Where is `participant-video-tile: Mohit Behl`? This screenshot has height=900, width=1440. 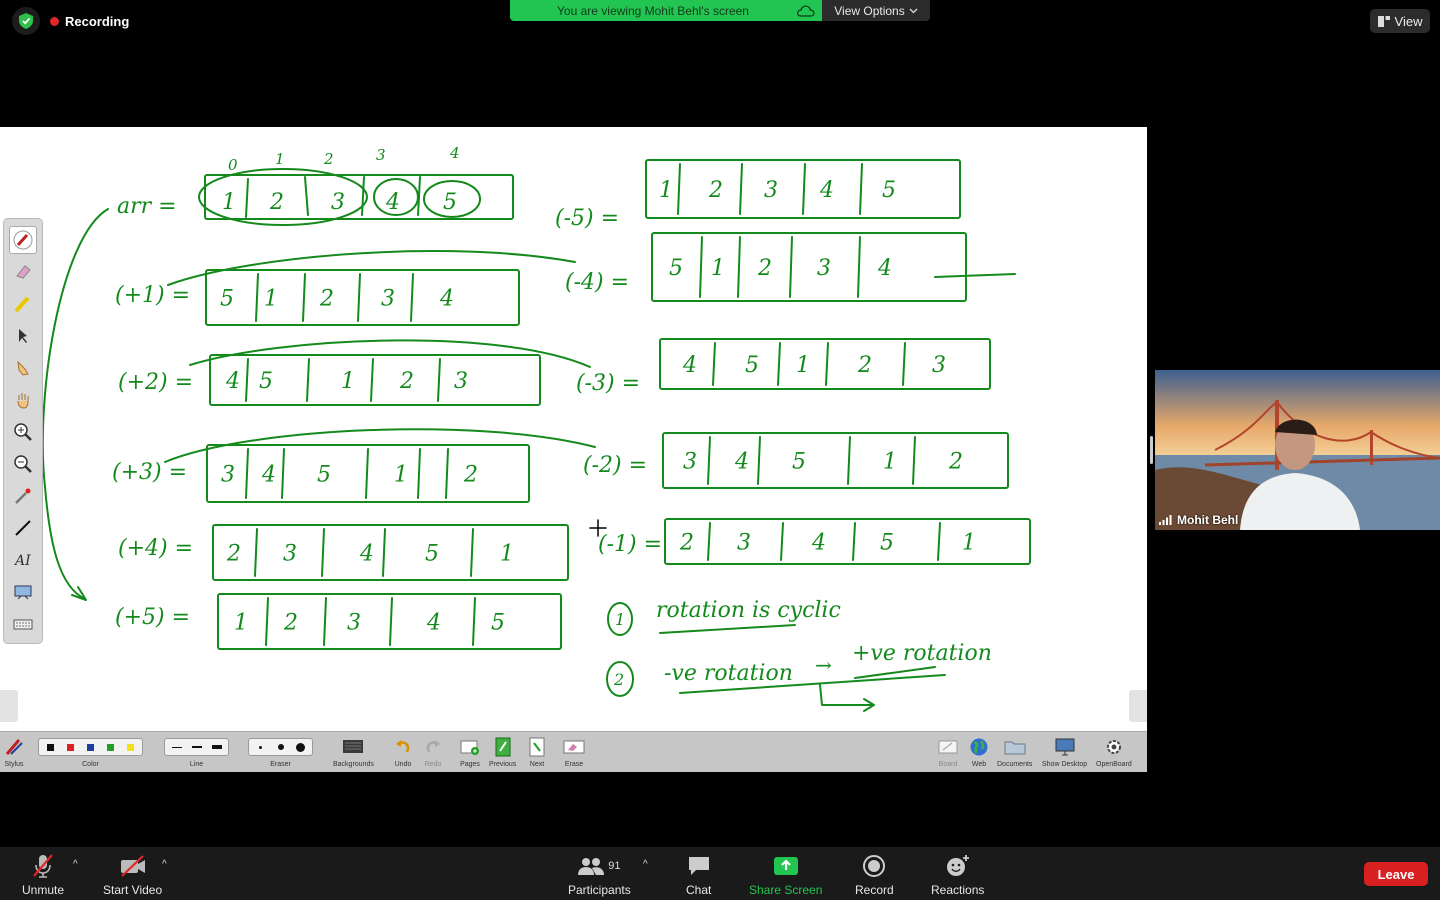 participant-video-tile: Mohit Behl is located at coordinates (1297, 450).